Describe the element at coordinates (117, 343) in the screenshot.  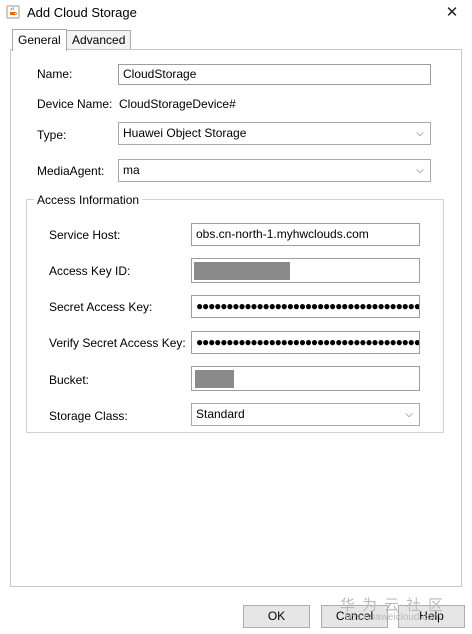
I see `verify-secret-access-key-label: Verify Secret Access Key:` at that location.